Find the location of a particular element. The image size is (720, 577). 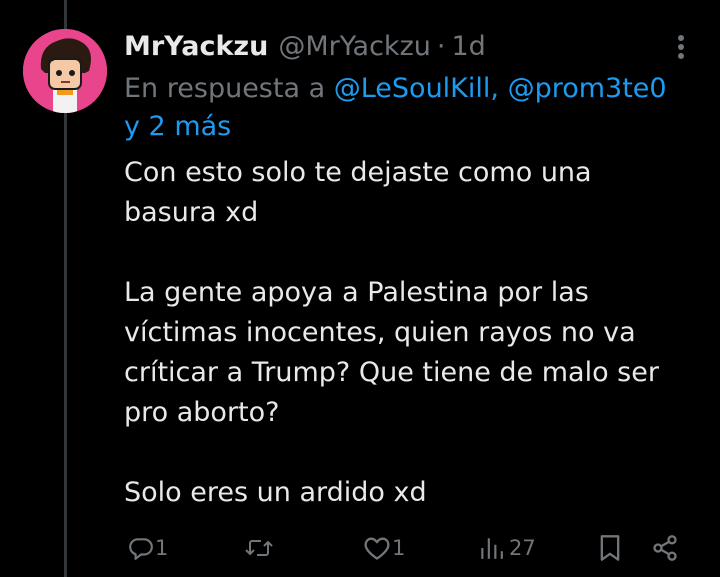

text-line: pro aborto? is located at coordinates (202, 412).